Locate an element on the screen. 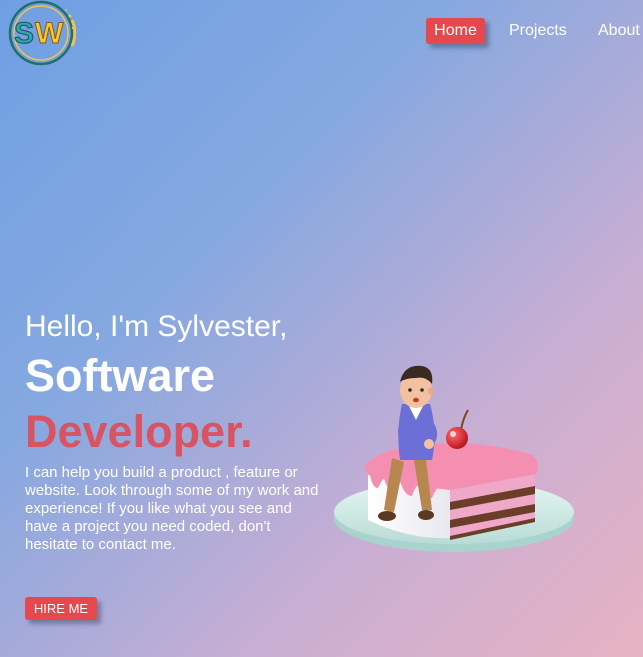 Image resolution: width=643 pixels, height=657 pixels. site-logo: S W is located at coordinates (41, 34).